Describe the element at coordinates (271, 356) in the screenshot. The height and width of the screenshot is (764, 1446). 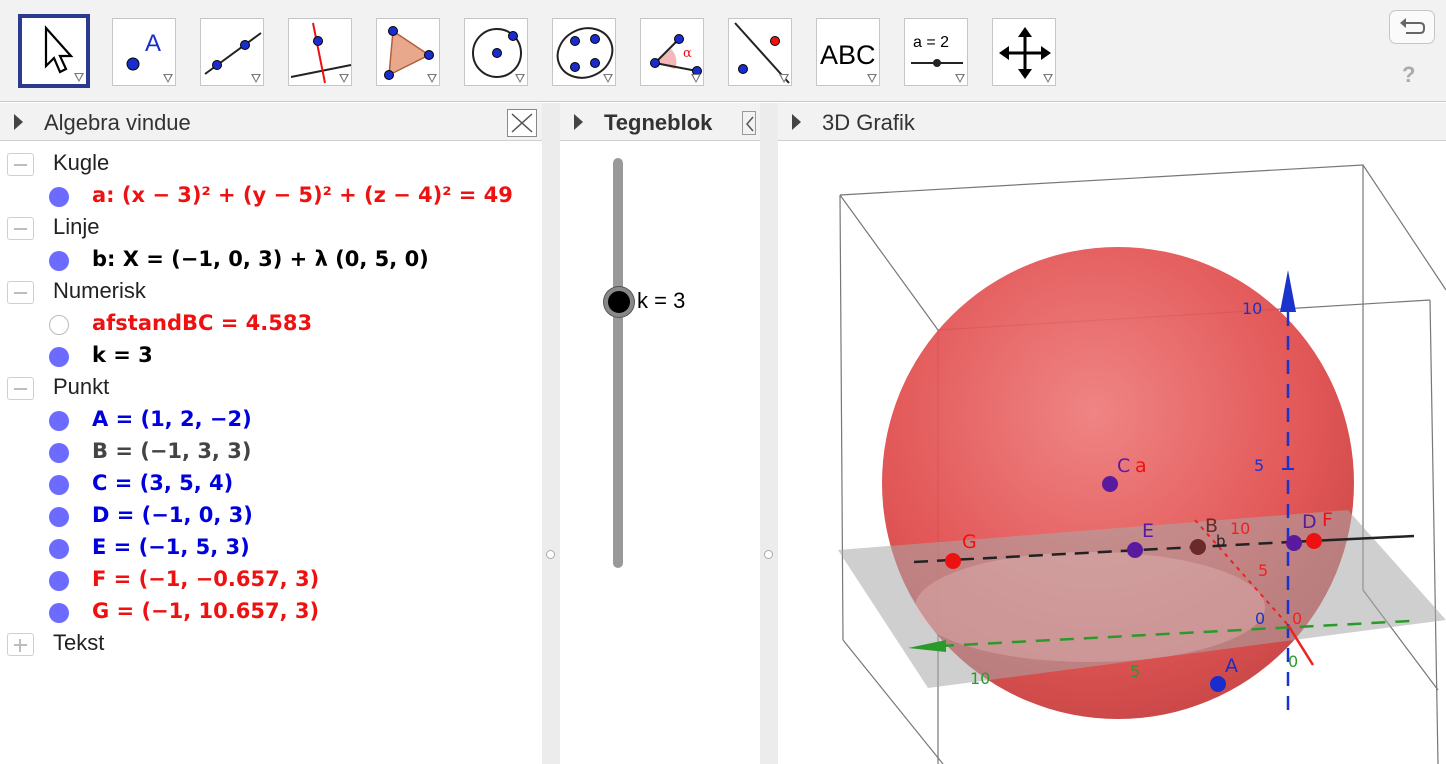
I see `algebra-item-k: k = 3` at that location.